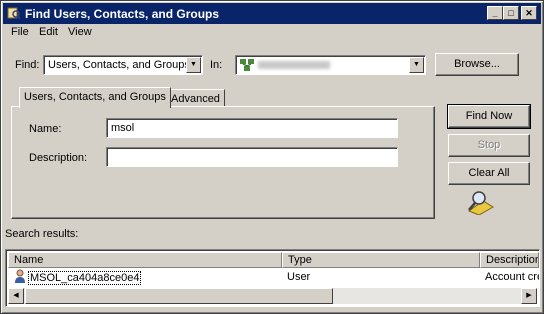 Image resolution: width=544 pixels, height=314 pixels. What do you see at coordinates (480, 203) in the screenshot?
I see `search-magnifier-icon` at bounding box center [480, 203].